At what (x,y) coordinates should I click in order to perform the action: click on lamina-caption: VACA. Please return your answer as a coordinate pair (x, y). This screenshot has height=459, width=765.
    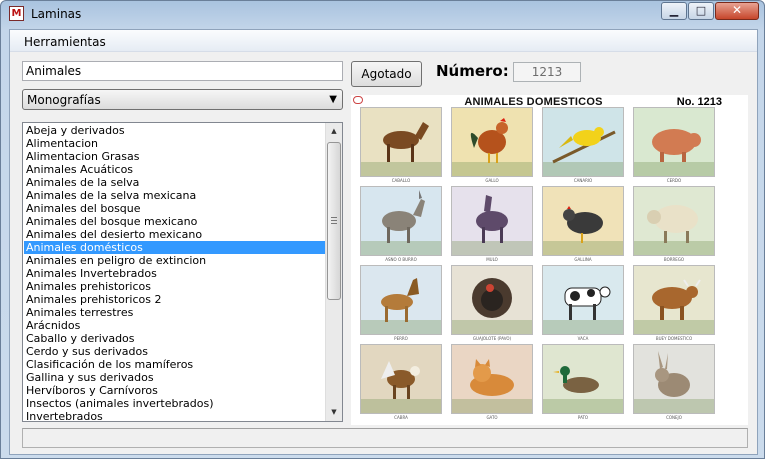
    Looking at the image, I should click on (583, 338).